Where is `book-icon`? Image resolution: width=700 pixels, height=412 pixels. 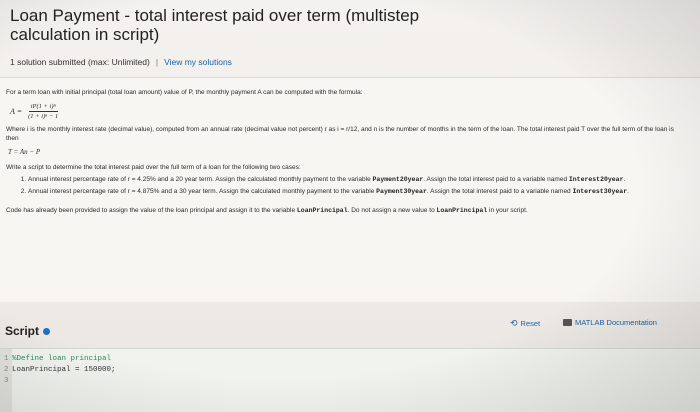 book-icon is located at coordinates (567, 322).